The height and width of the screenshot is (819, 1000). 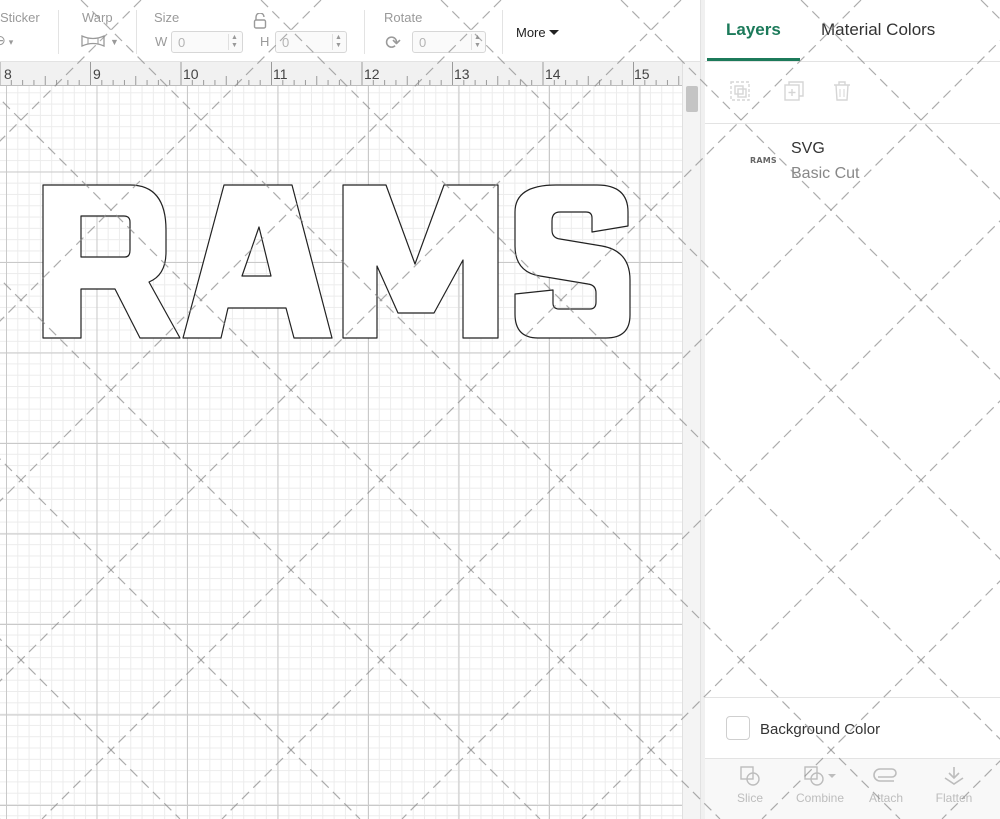 What do you see at coordinates (878, 30) in the screenshot?
I see `tab-material-colors: Material Colors` at bounding box center [878, 30].